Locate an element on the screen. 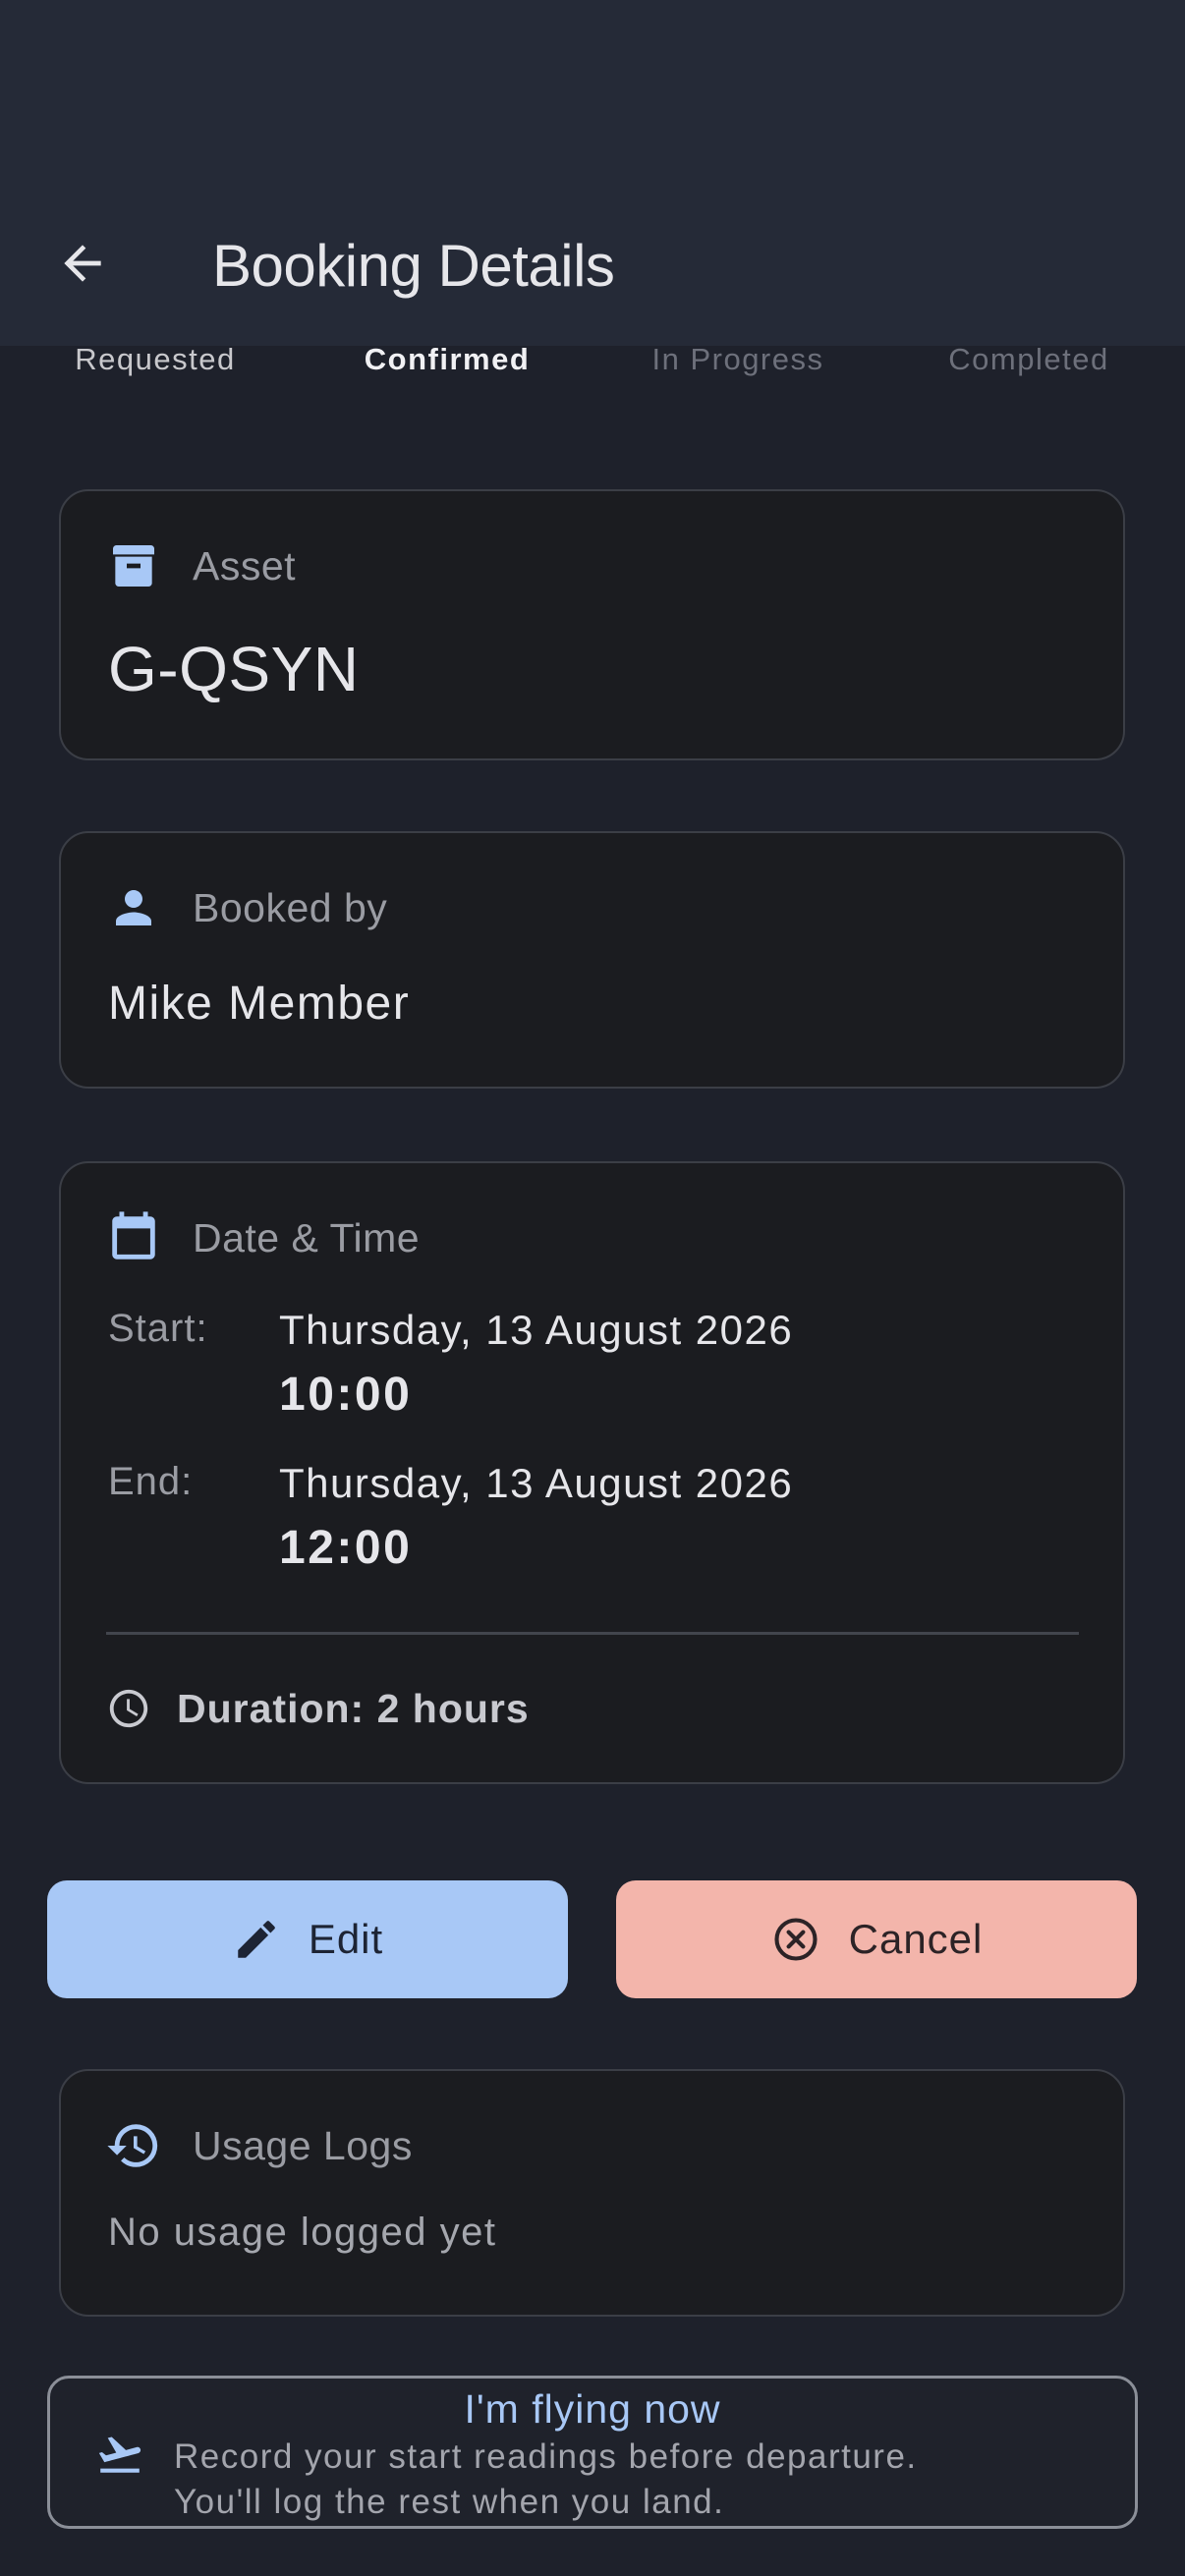 Image resolution: width=1185 pixels, height=2576 pixels. start-label: Start: is located at coordinates (158, 1328).